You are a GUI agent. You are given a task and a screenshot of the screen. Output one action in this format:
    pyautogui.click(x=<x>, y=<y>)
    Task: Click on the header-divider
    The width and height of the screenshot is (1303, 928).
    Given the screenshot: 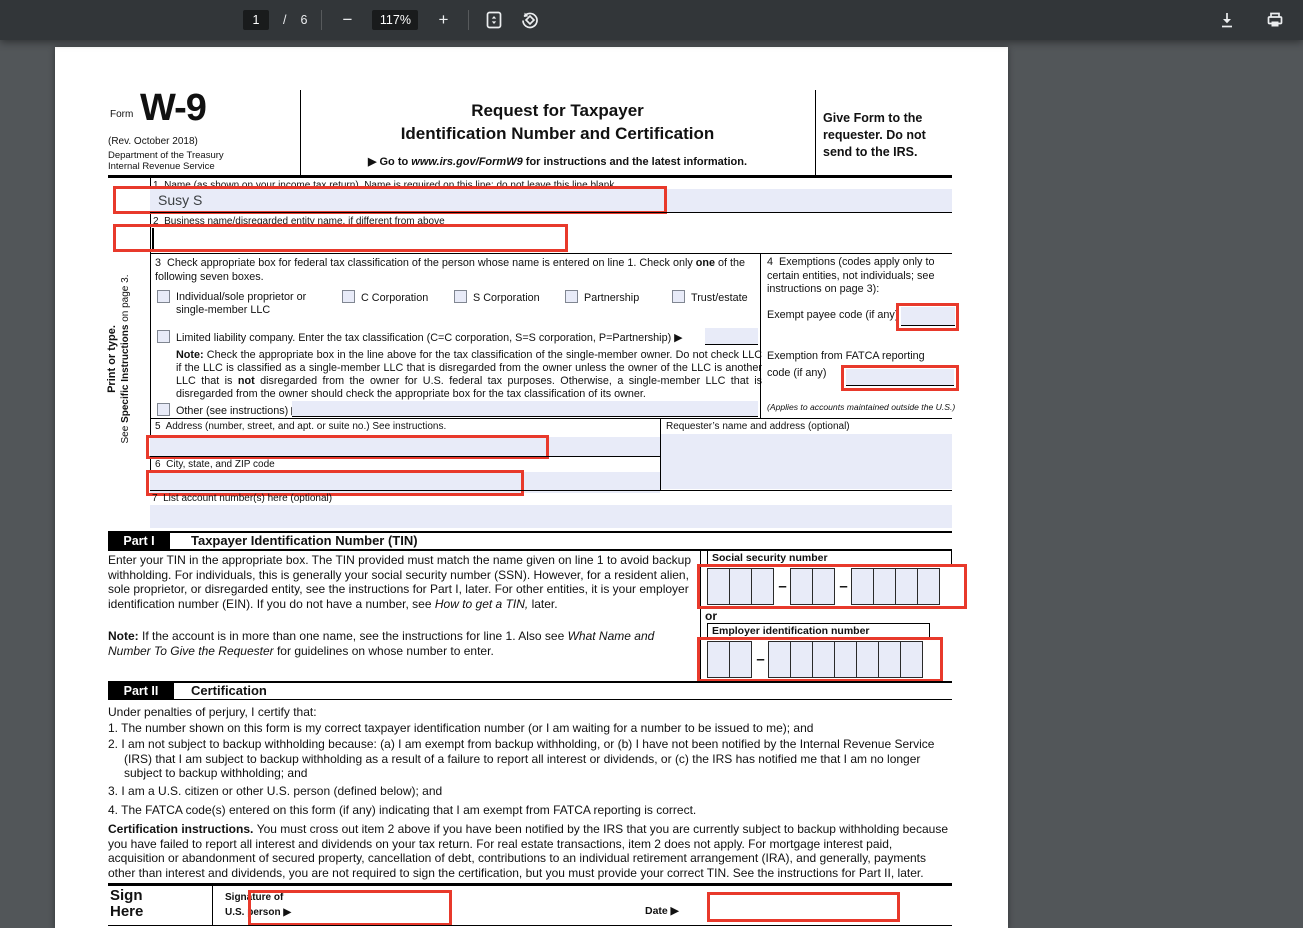 What is the action you would take?
    pyautogui.click(x=300, y=134)
    